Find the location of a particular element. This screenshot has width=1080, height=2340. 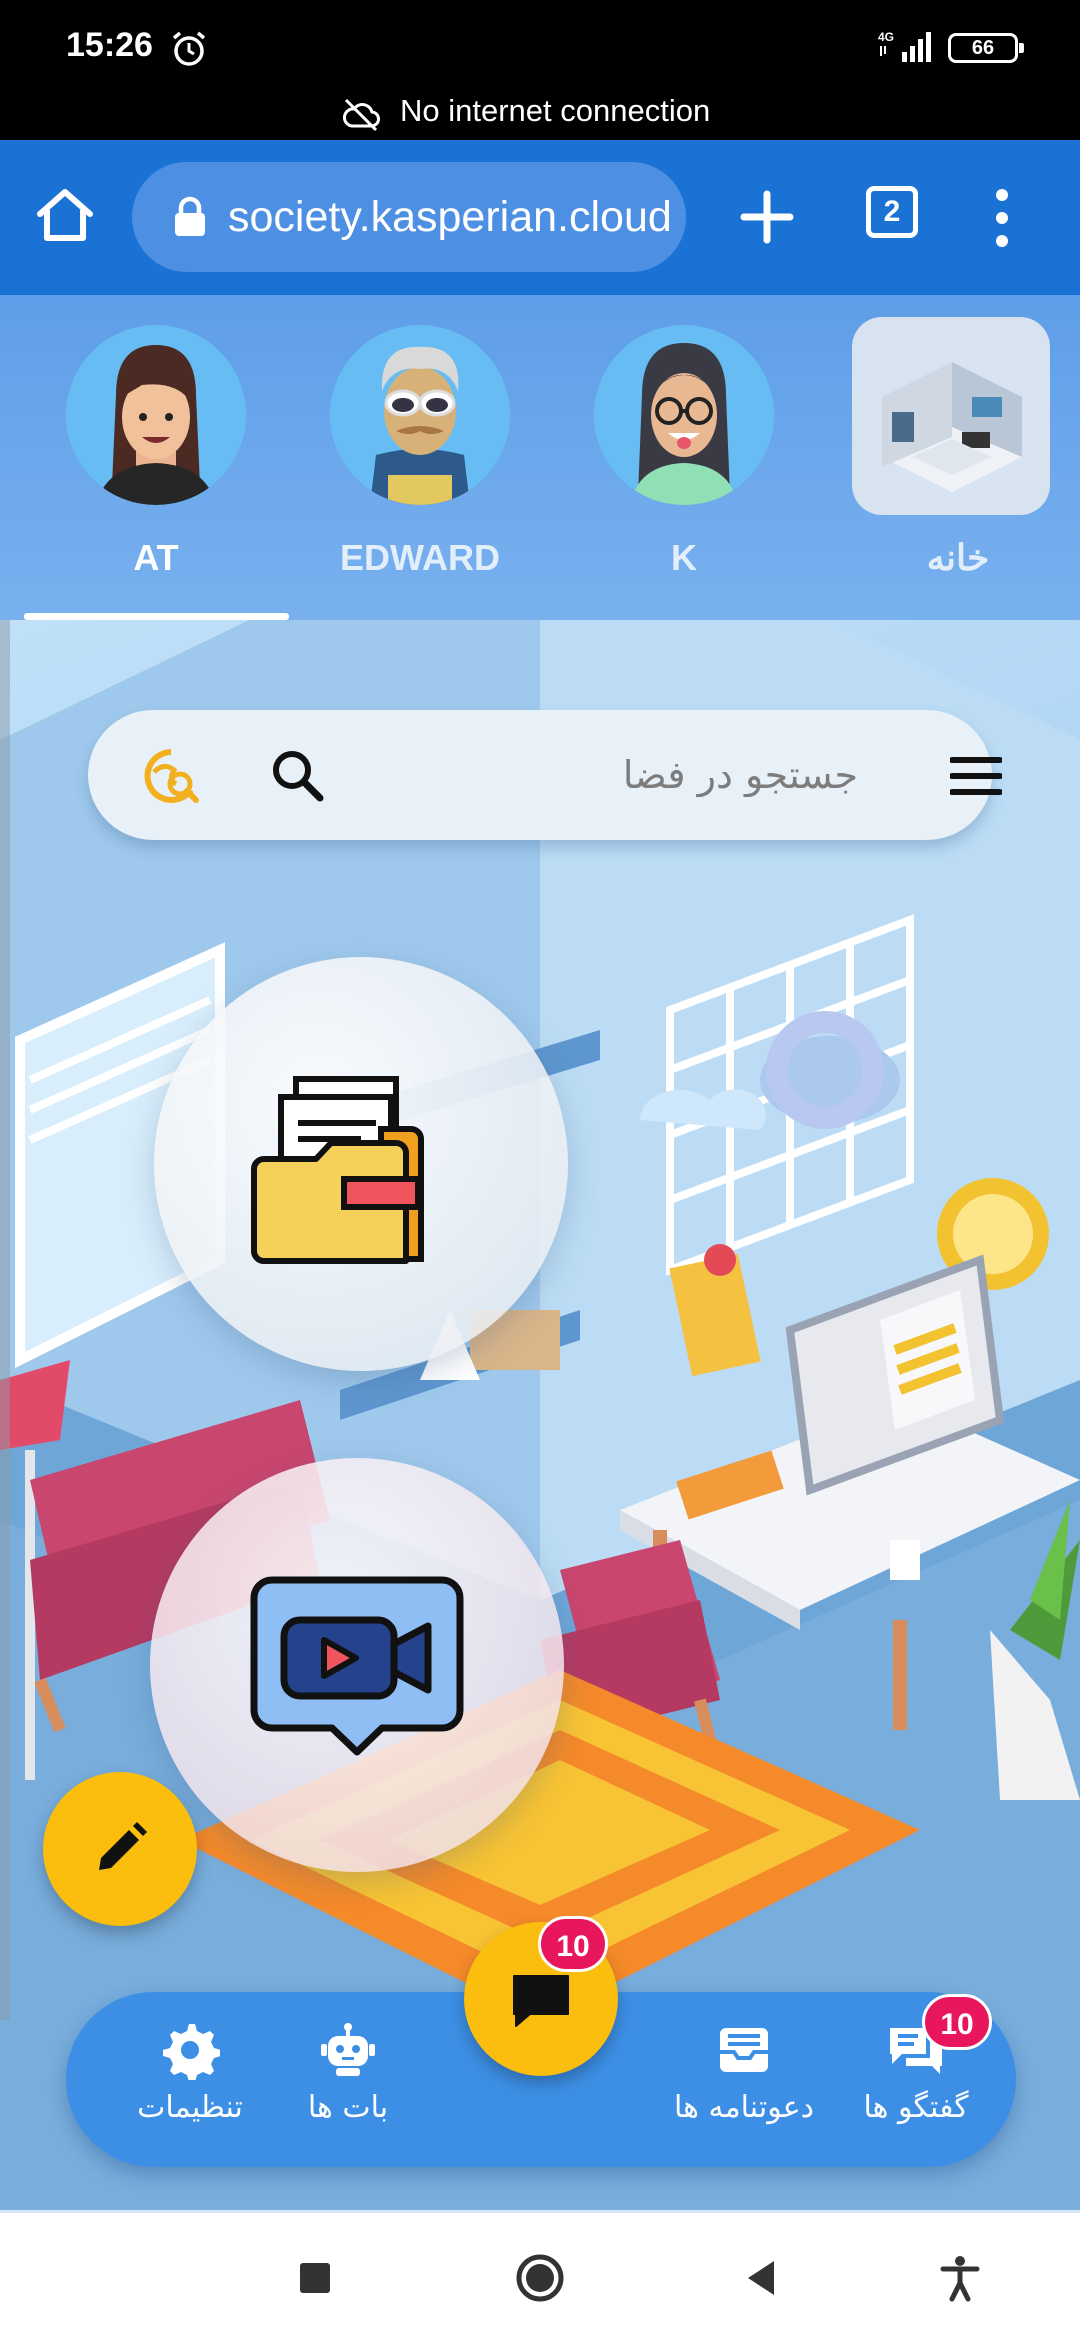

nav-bots-label: بات ها is located at coordinates (348, 2107).